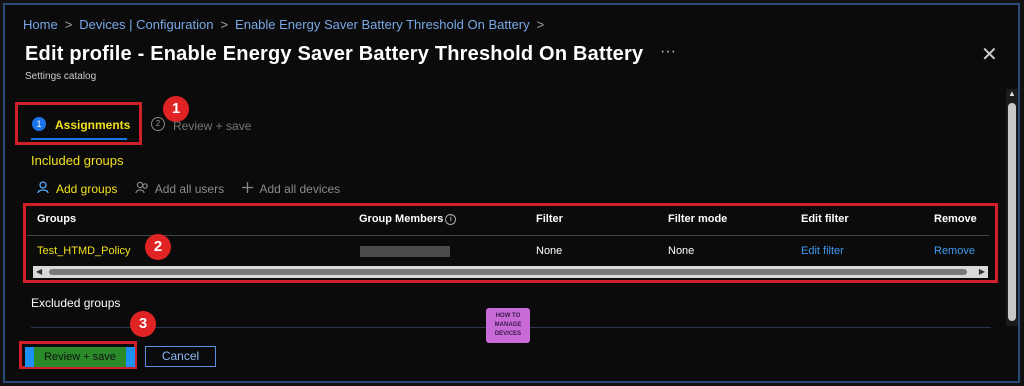 The height and width of the screenshot is (386, 1024). What do you see at coordinates (508, 316) in the screenshot?
I see `logo-line-1: HOW TO` at bounding box center [508, 316].